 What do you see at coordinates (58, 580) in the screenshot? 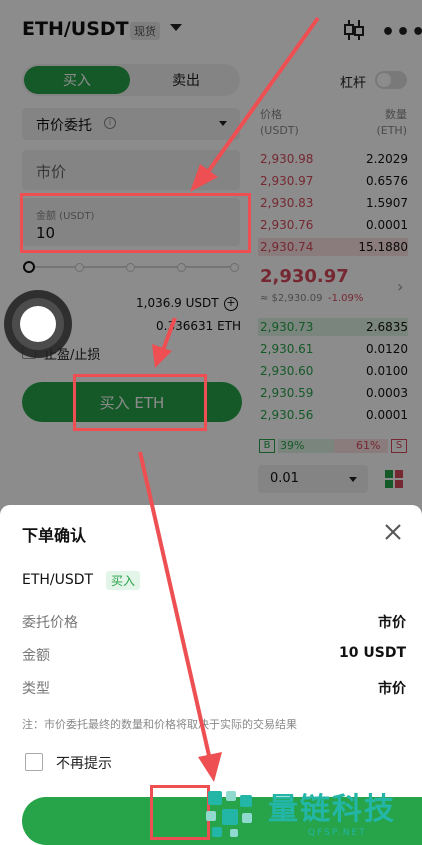
I see `sheet-pair: ETH/USDT` at bounding box center [58, 580].